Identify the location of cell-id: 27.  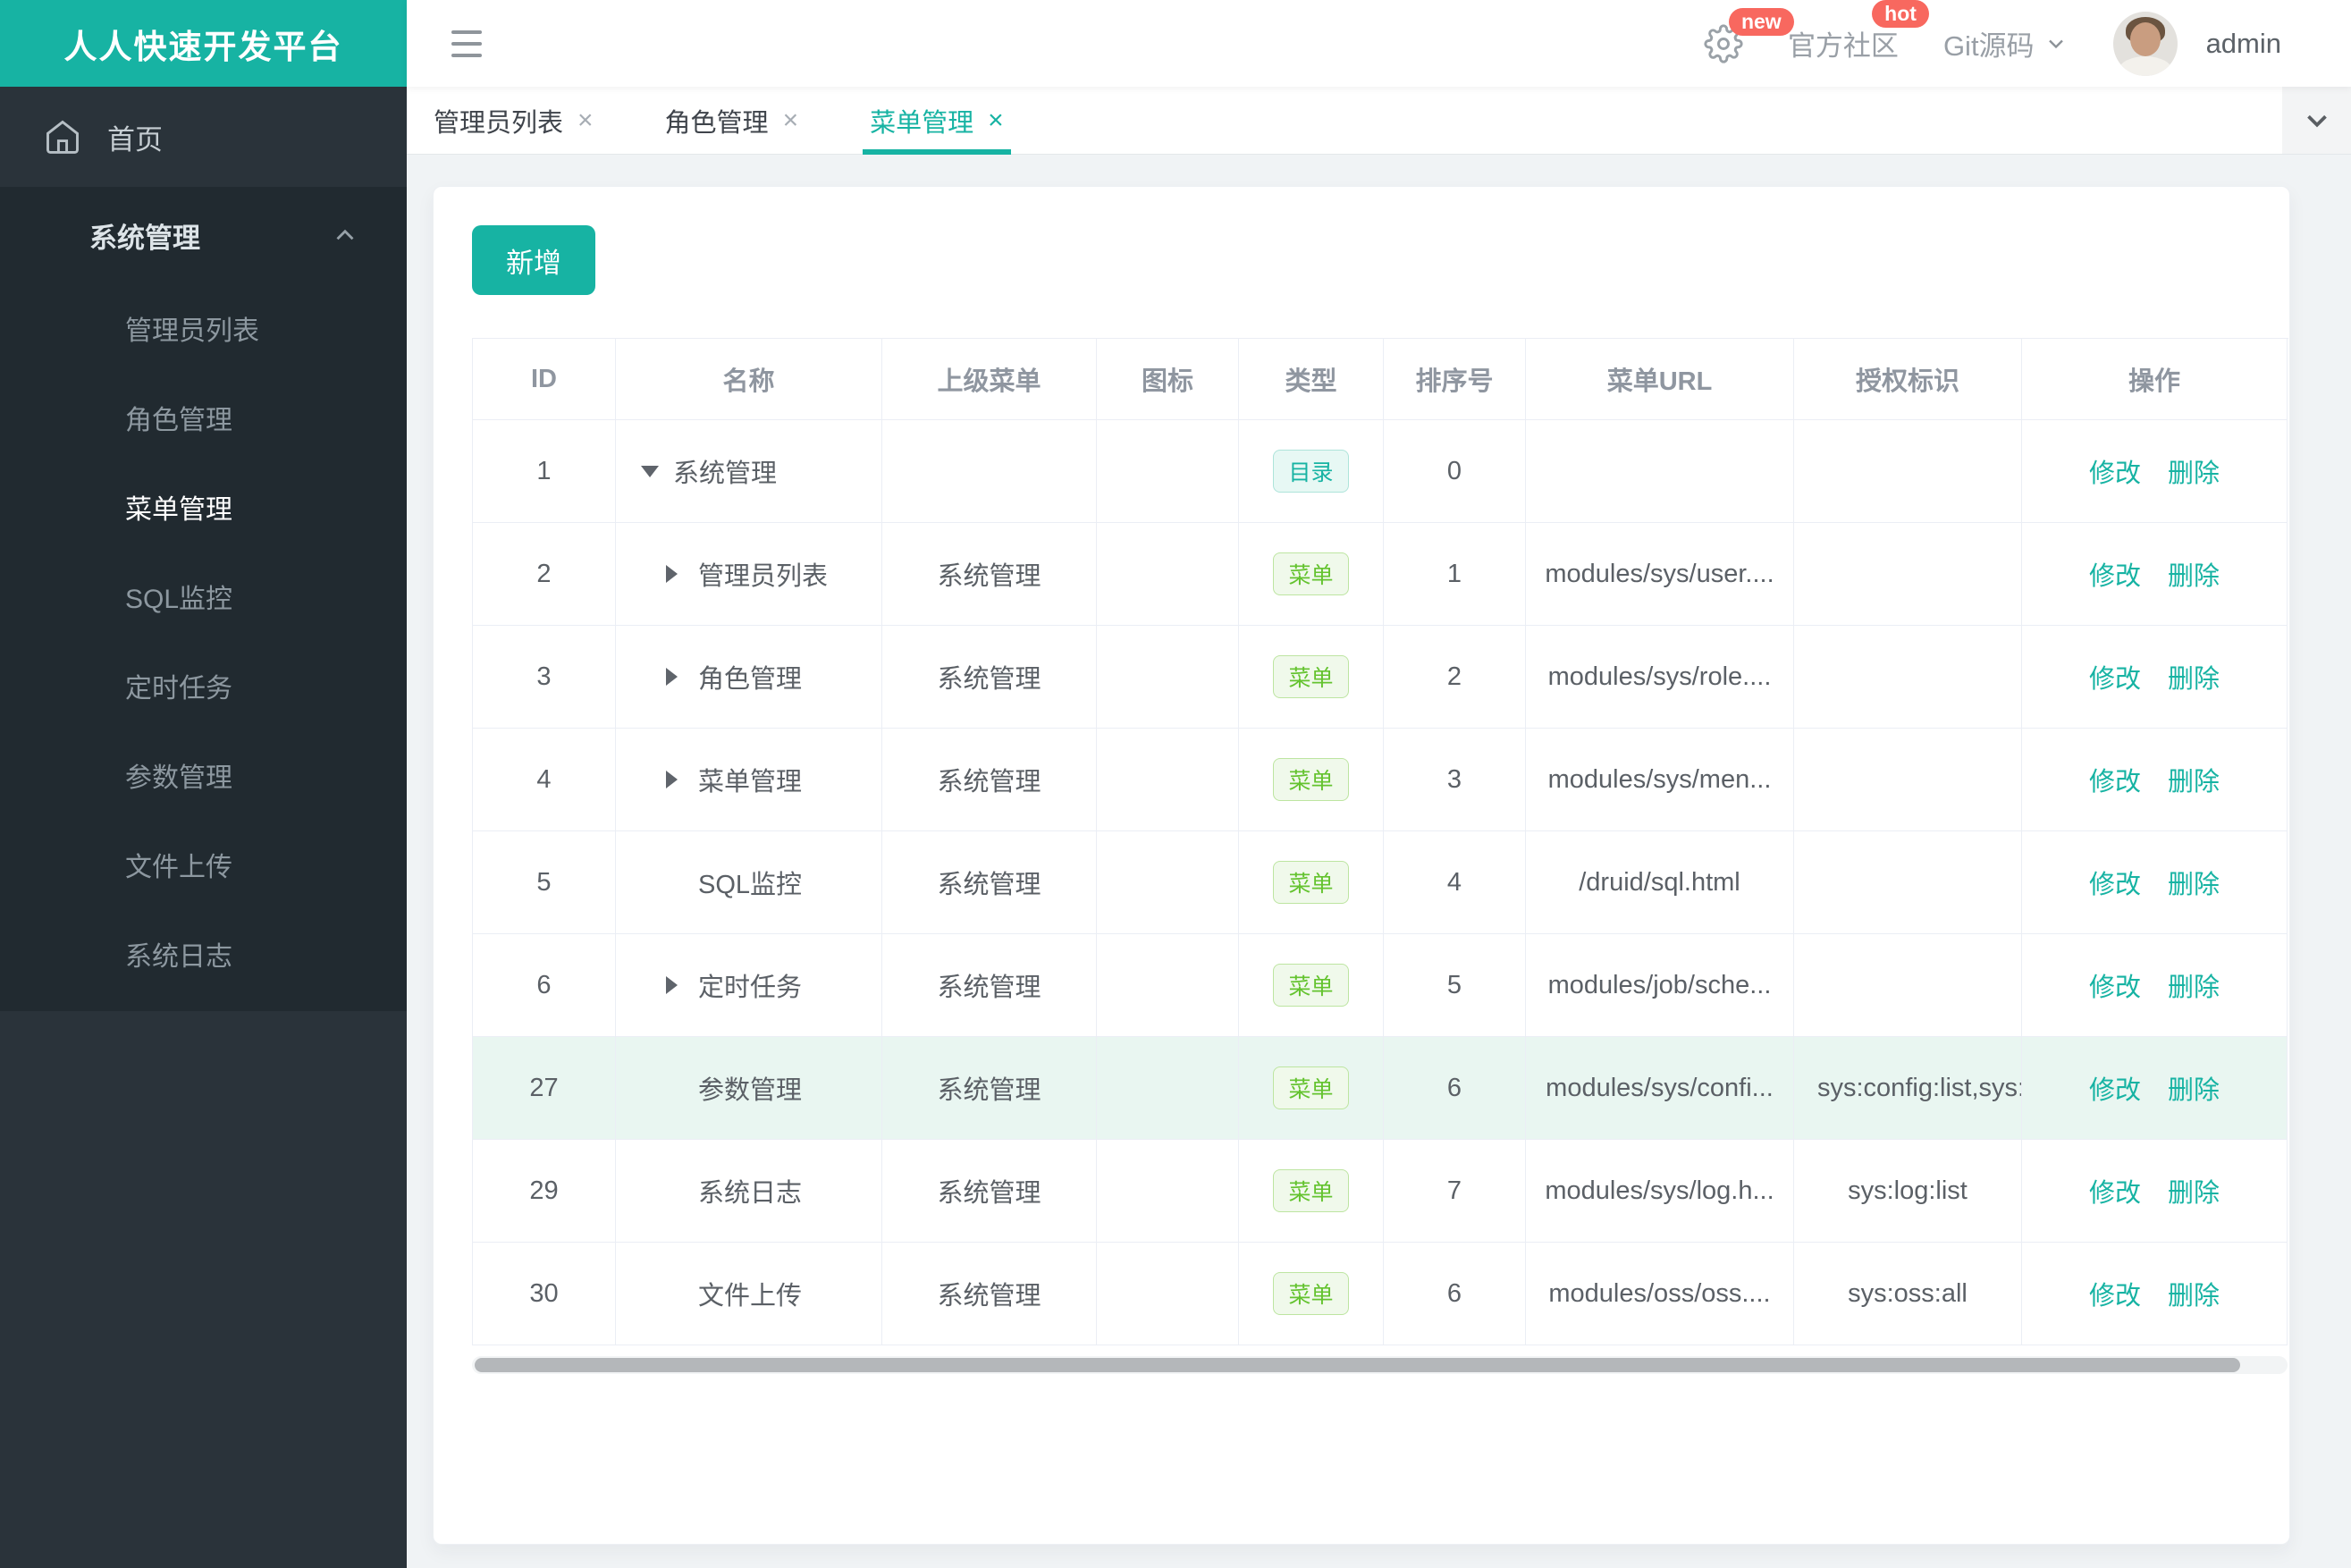
(544, 1088).